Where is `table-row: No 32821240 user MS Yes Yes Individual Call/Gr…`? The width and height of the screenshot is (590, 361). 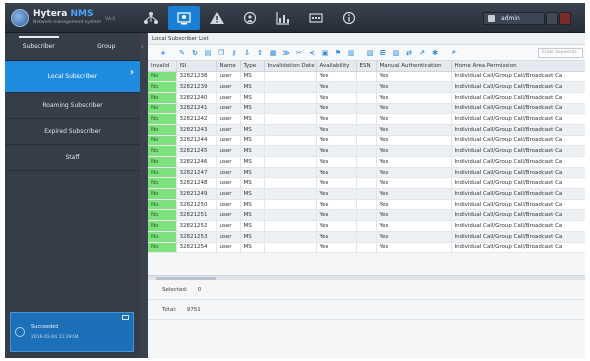 table-row: No 32821240 user MS Yes Yes Individual Call/Gr… is located at coordinates (366, 98).